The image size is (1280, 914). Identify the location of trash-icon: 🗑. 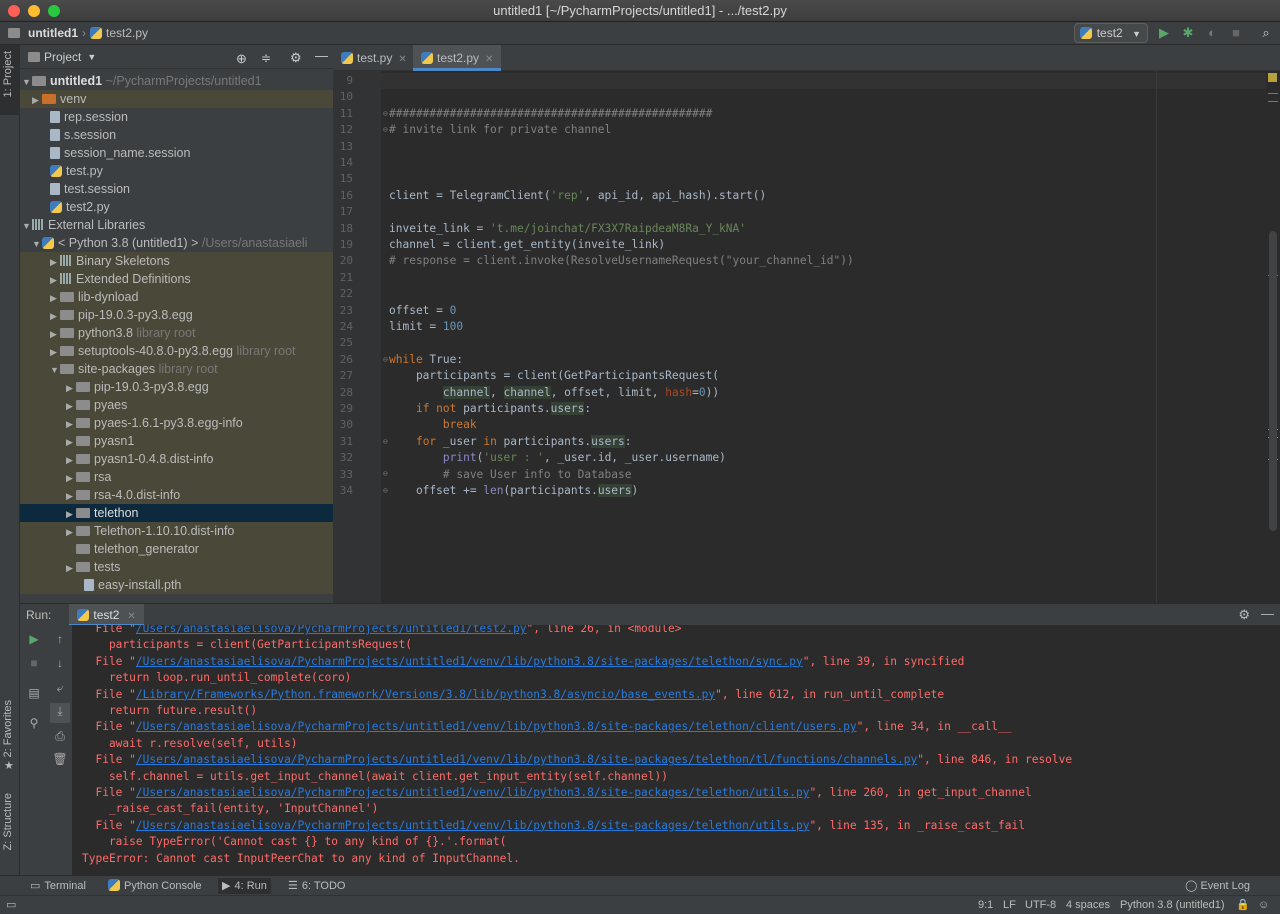
(60, 759).